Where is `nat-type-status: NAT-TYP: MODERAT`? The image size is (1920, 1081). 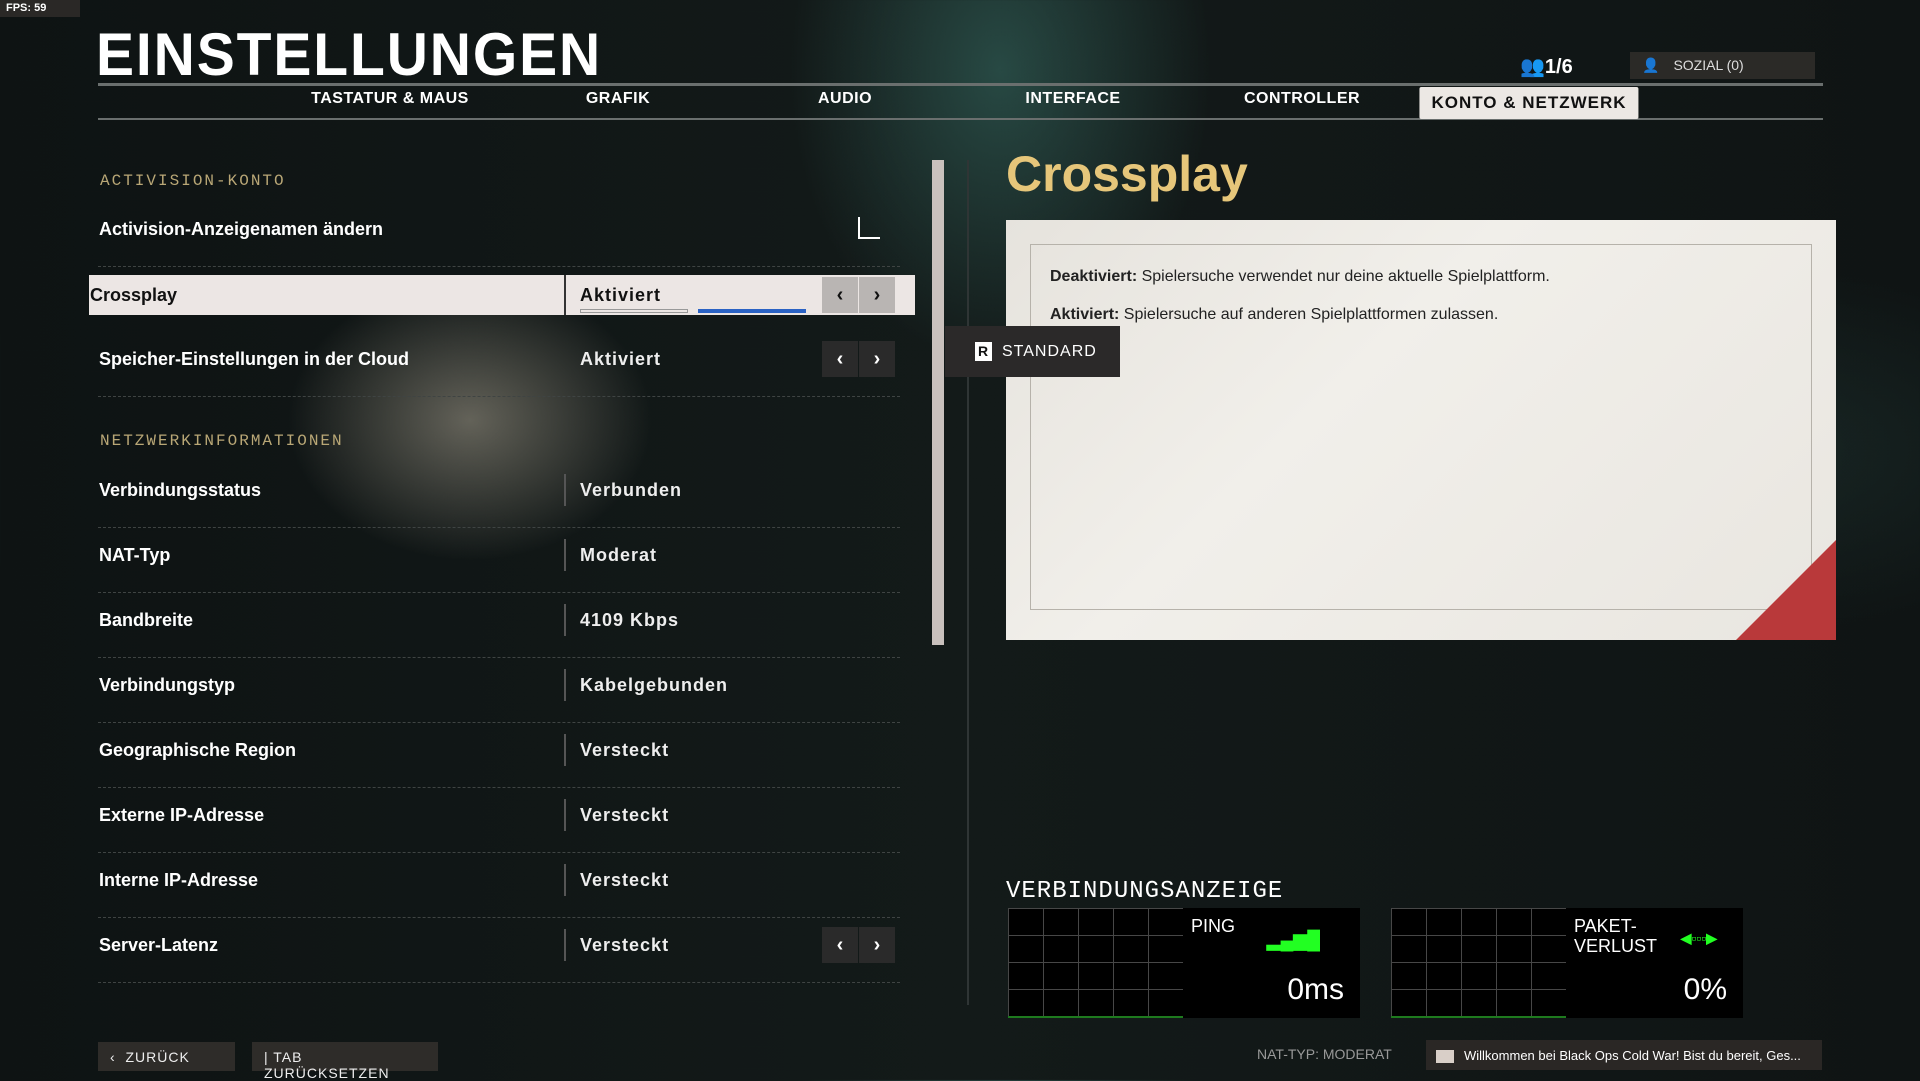
nat-type-status: NAT-TYP: MODERAT is located at coordinates (1324, 1054).